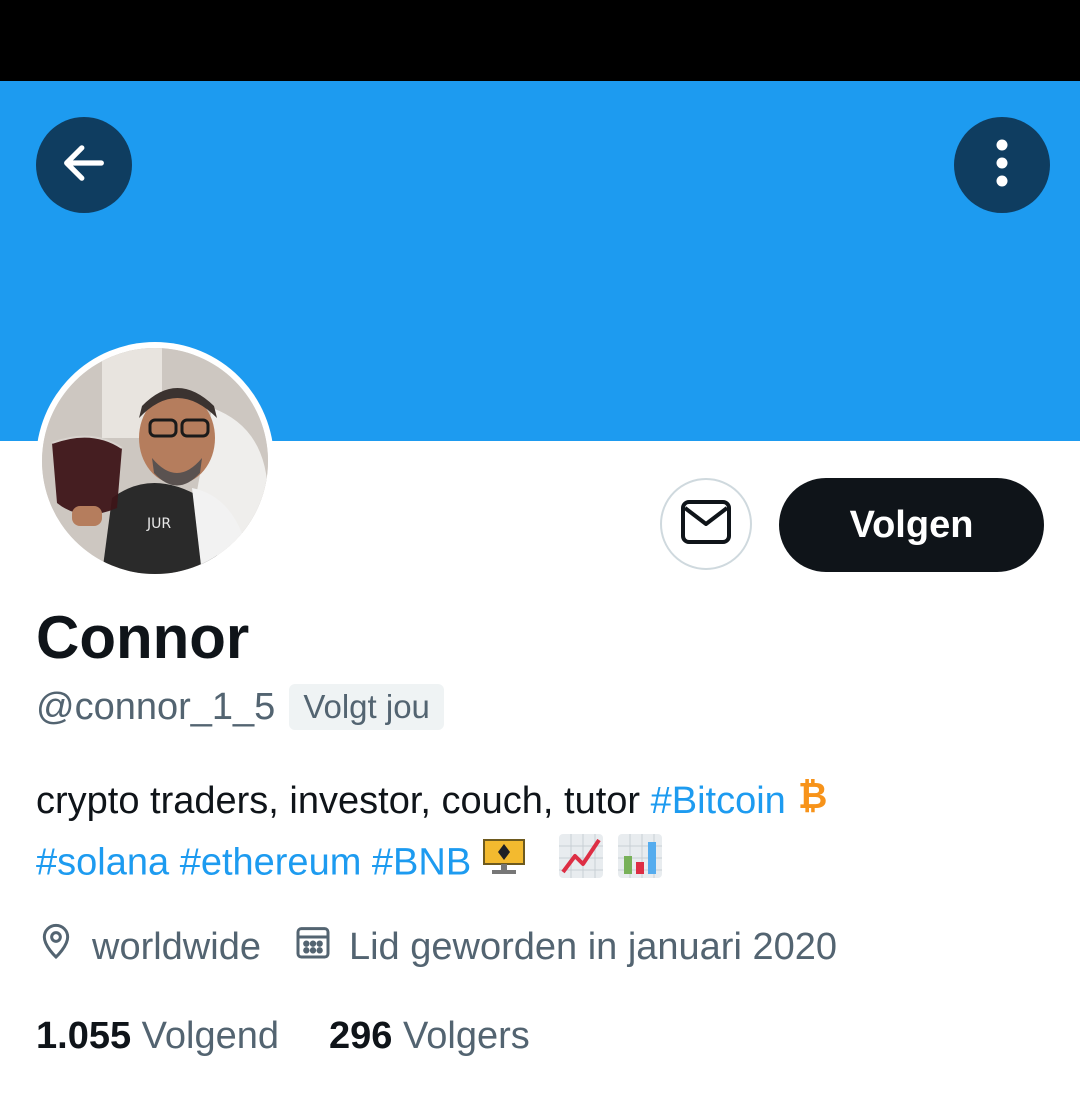  What do you see at coordinates (504, 864) in the screenshot?
I see `bnb-monitor-icon` at bounding box center [504, 864].